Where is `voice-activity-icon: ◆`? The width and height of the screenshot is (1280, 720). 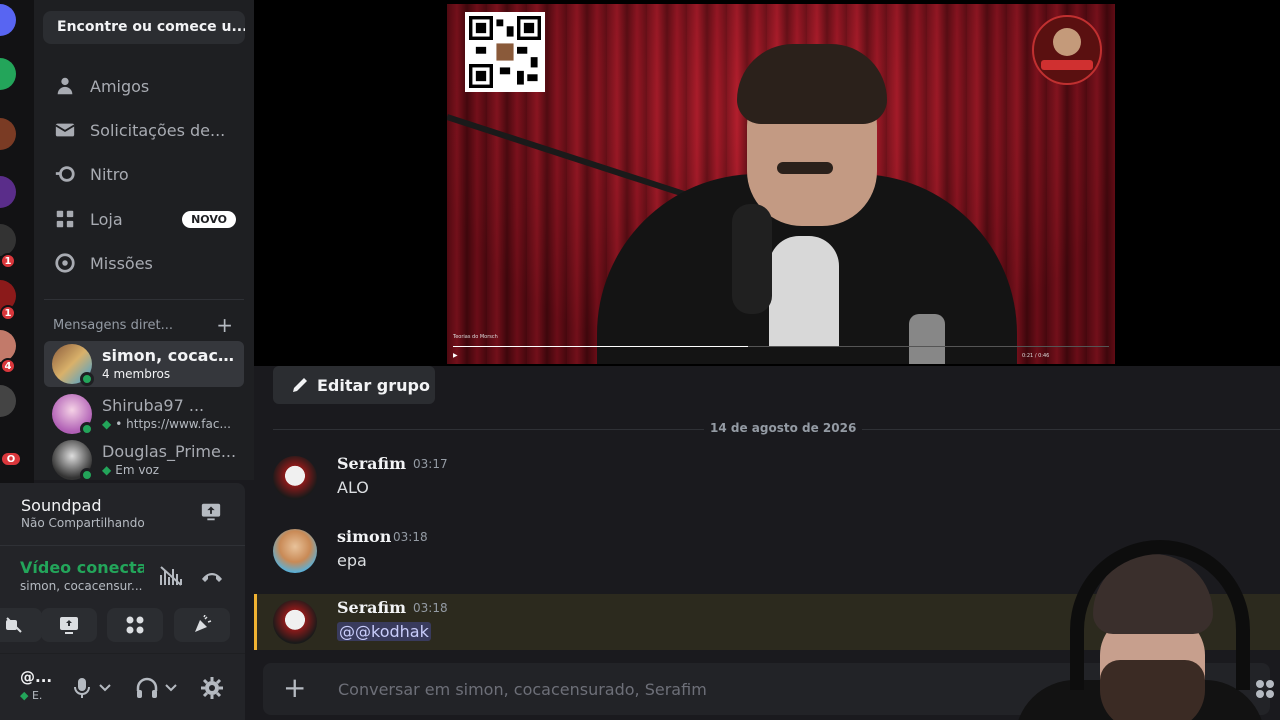 voice-activity-icon: ◆ is located at coordinates (107, 470).